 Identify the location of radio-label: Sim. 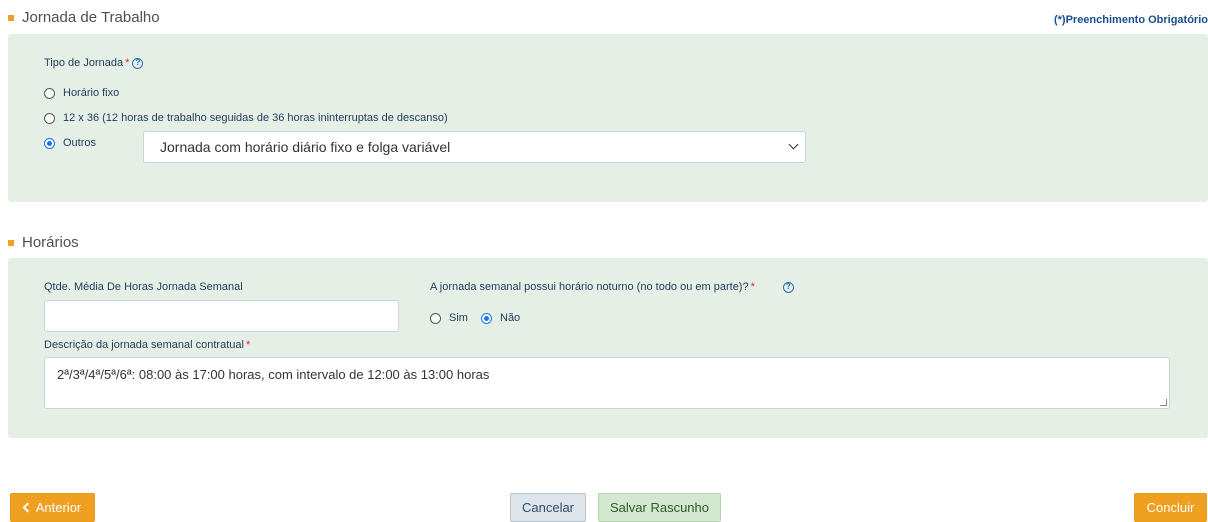
(458, 318).